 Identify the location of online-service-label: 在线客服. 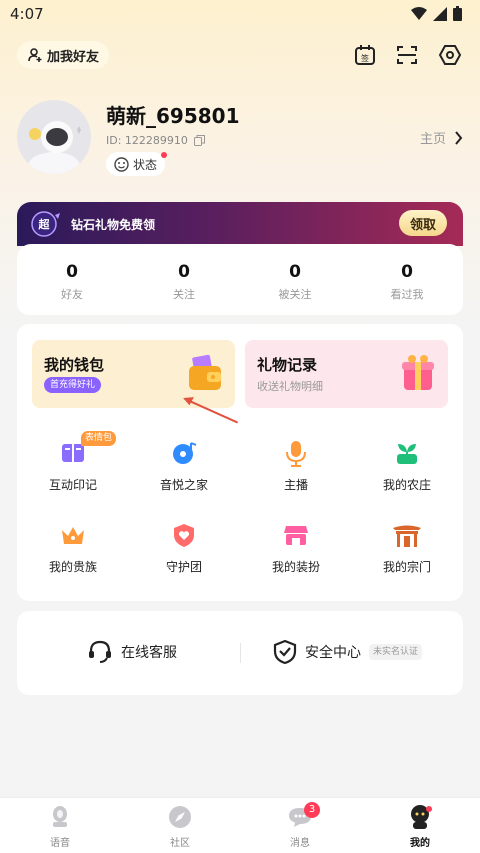
(149, 653).